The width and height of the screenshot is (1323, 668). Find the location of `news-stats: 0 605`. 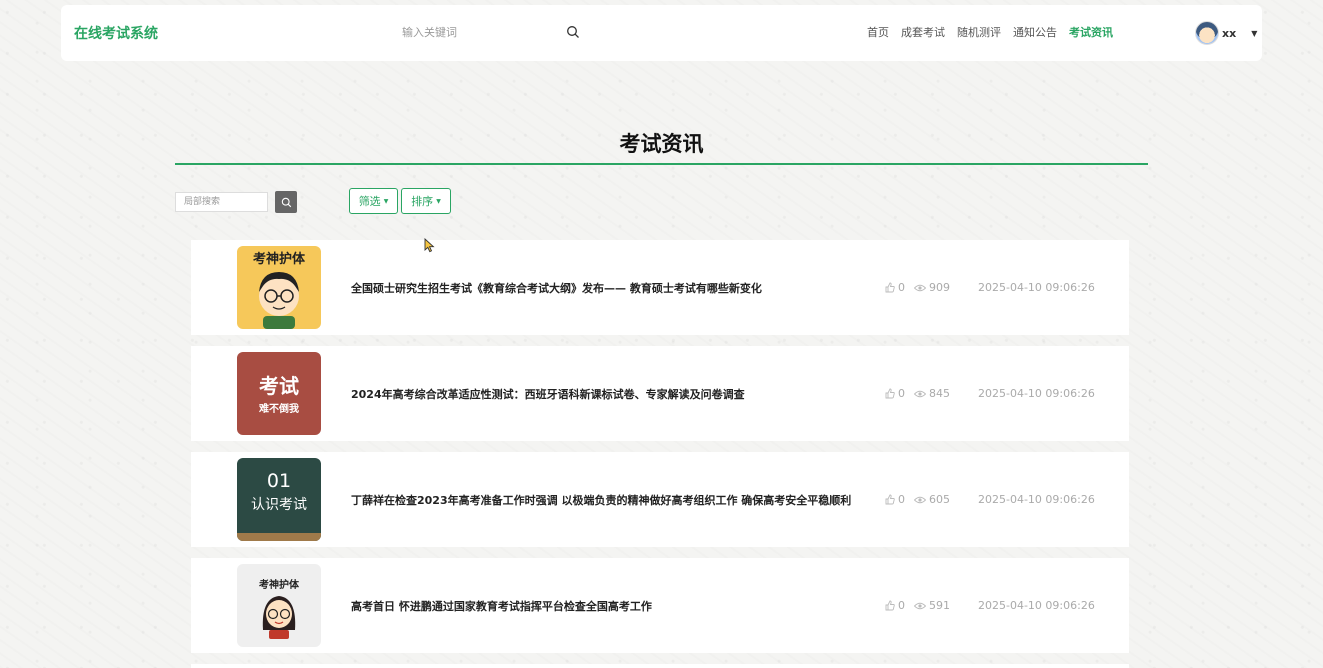

news-stats: 0 605 is located at coordinates (917, 499).